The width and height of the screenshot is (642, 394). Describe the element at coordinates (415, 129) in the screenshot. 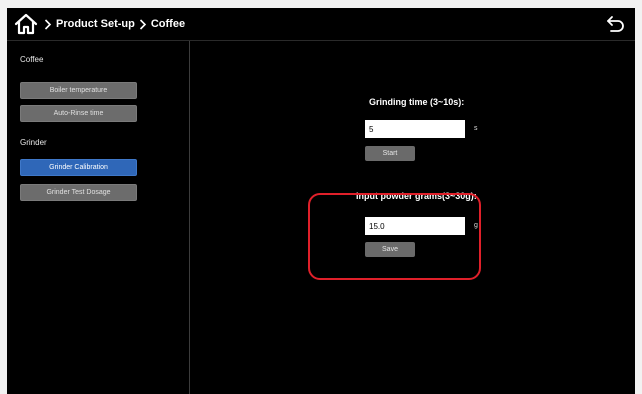

I see `grinding-time-input: 5` at that location.